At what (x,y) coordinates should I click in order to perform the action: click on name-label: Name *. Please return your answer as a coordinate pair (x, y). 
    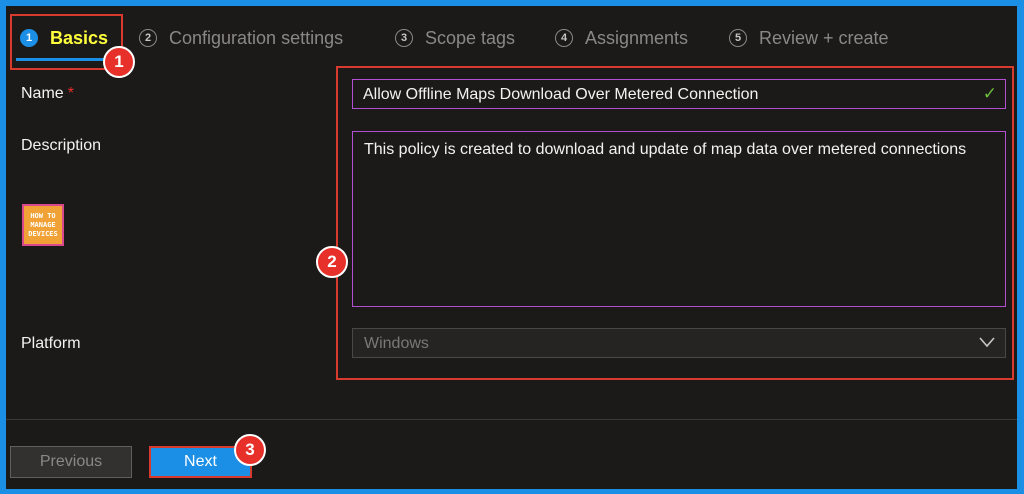
    Looking at the image, I should click on (47, 94).